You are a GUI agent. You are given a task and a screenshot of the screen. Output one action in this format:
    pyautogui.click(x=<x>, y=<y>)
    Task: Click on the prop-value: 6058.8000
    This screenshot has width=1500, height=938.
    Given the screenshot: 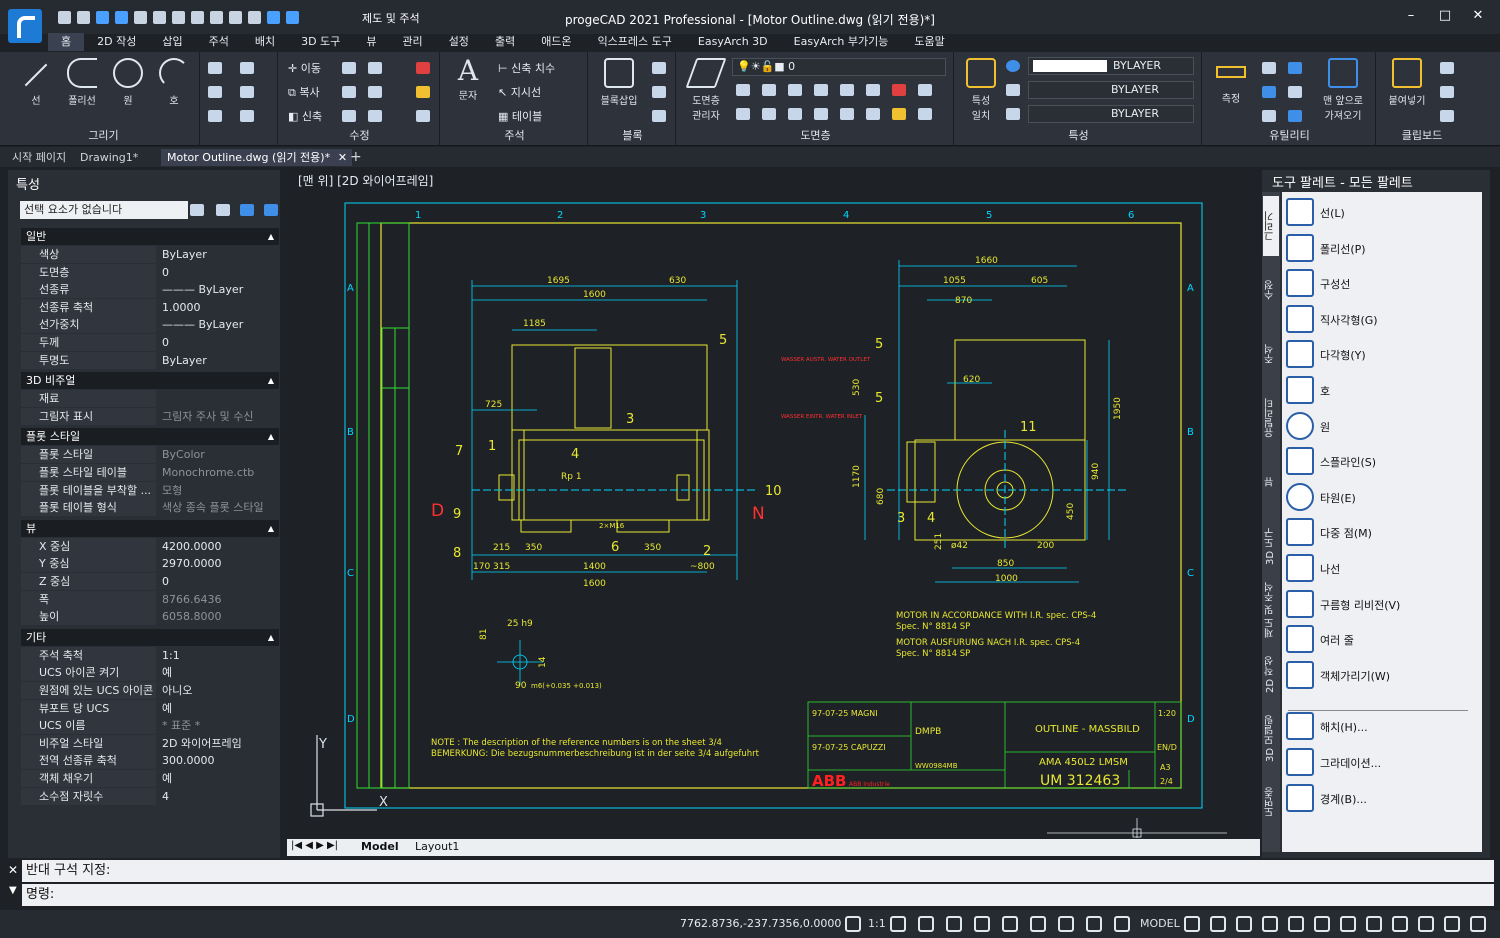 What is the action you would take?
    pyautogui.click(x=218, y=617)
    